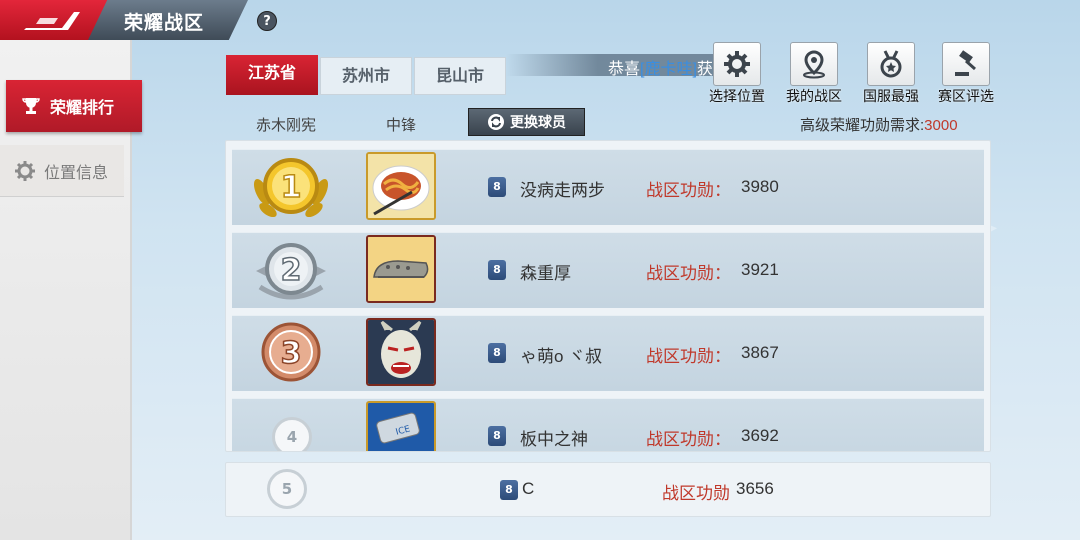 The height and width of the screenshot is (540, 1080). Describe the element at coordinates (82, 108) in the screenshot. I see `sidebar-item-label: 荣耀排行` at that location.